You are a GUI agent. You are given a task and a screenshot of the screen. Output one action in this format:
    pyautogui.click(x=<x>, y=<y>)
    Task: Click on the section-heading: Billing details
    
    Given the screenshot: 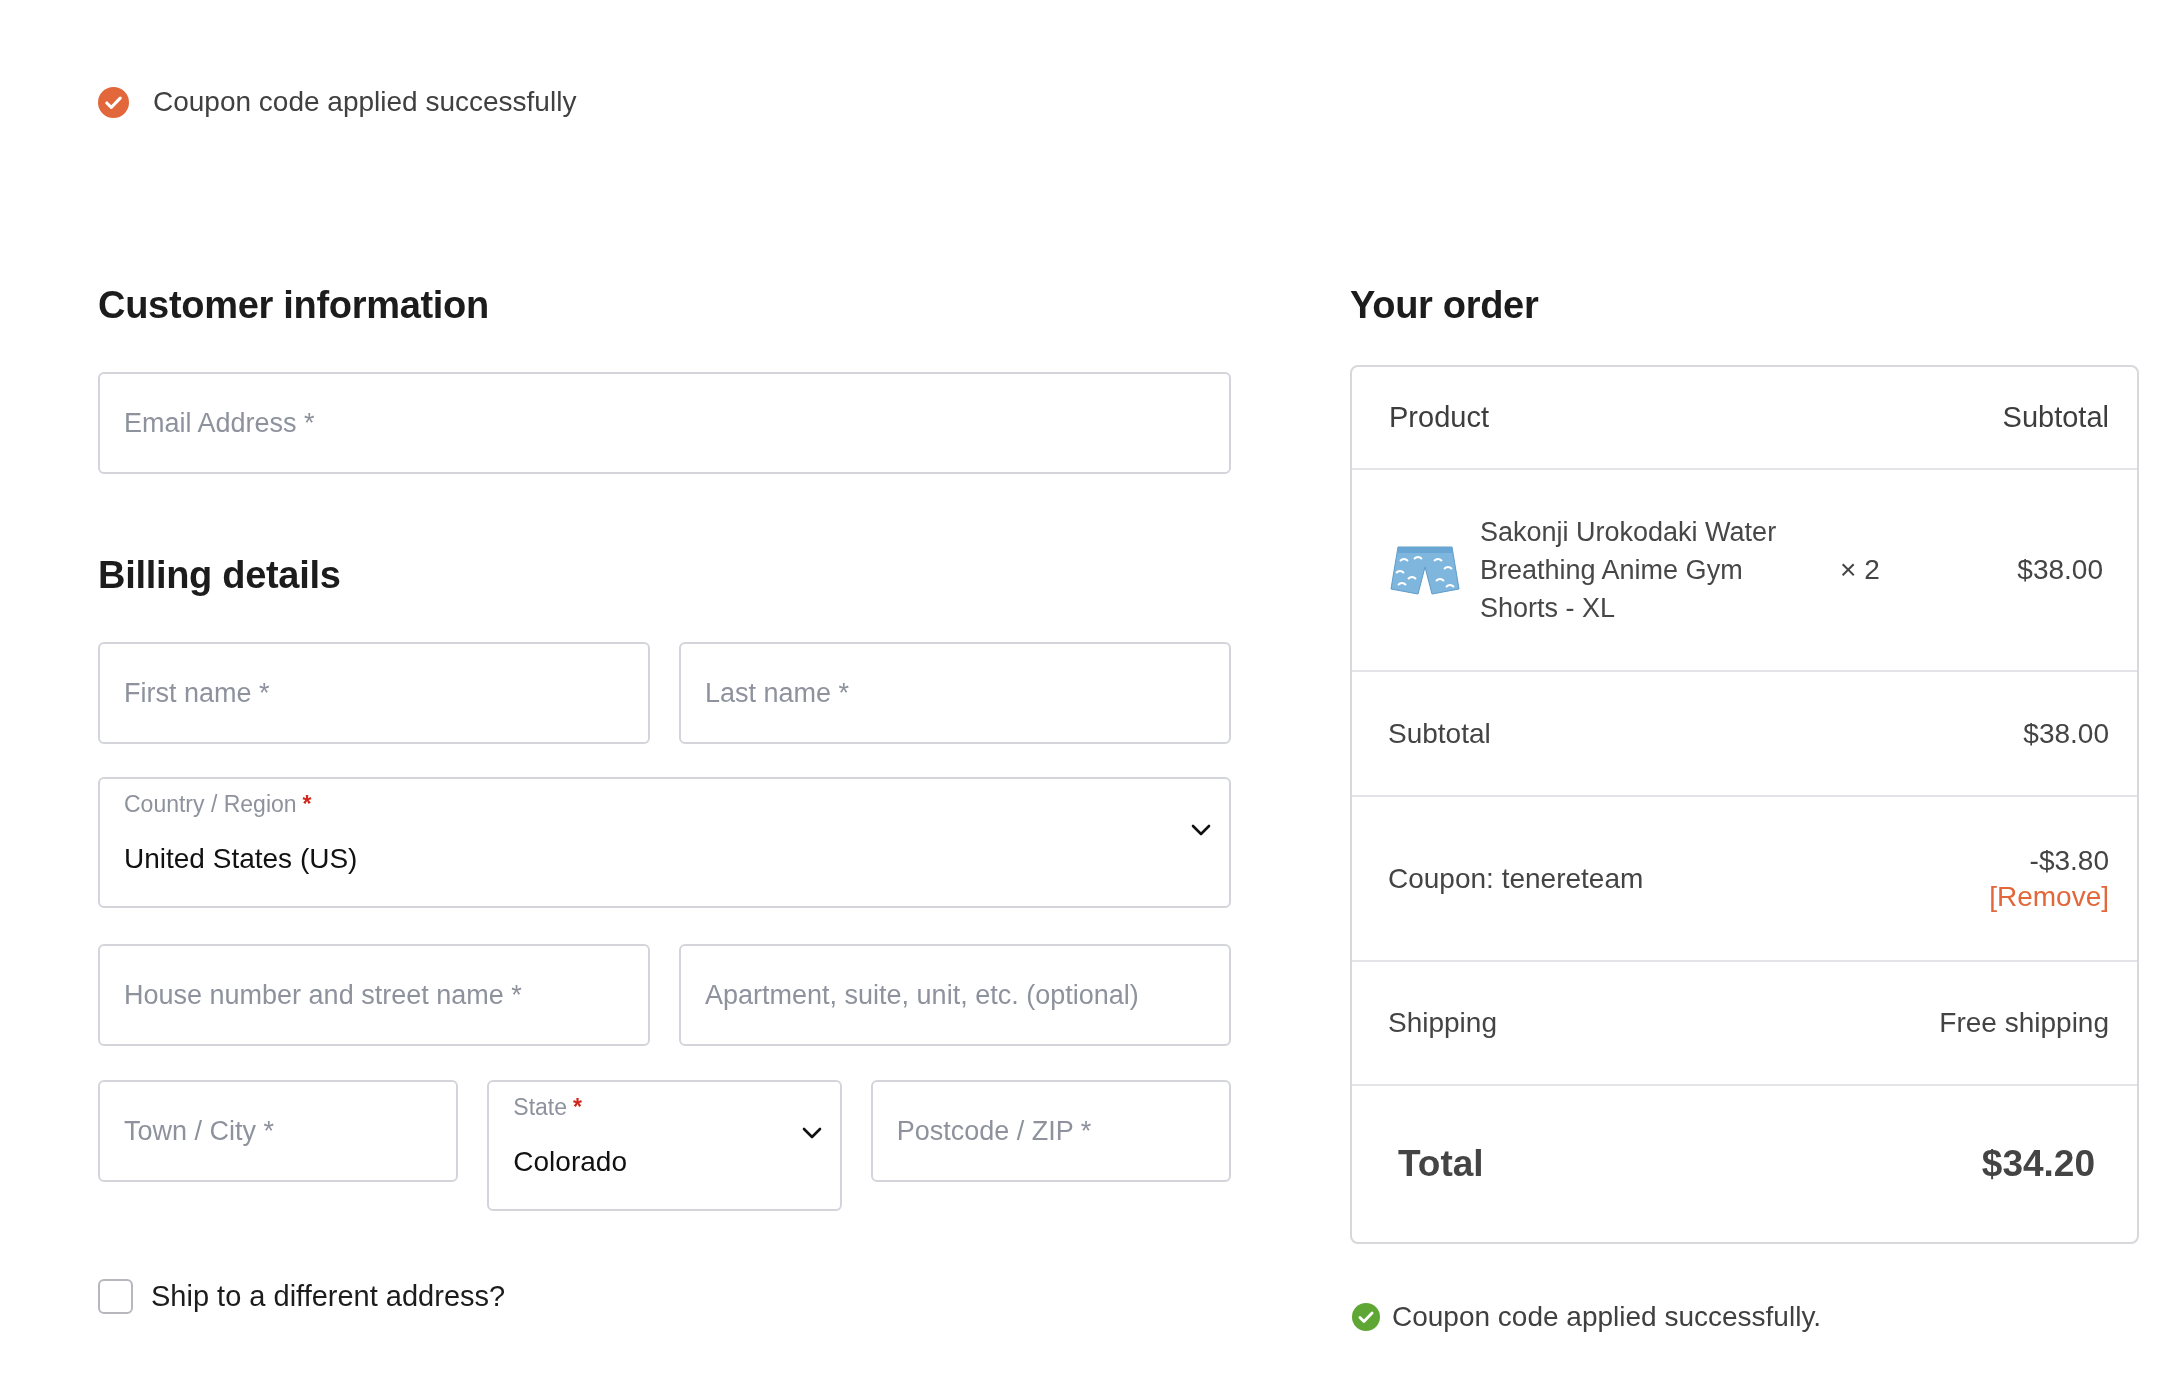 What is the action you would take?
    pyautogui.click(x=220, y=575)
    